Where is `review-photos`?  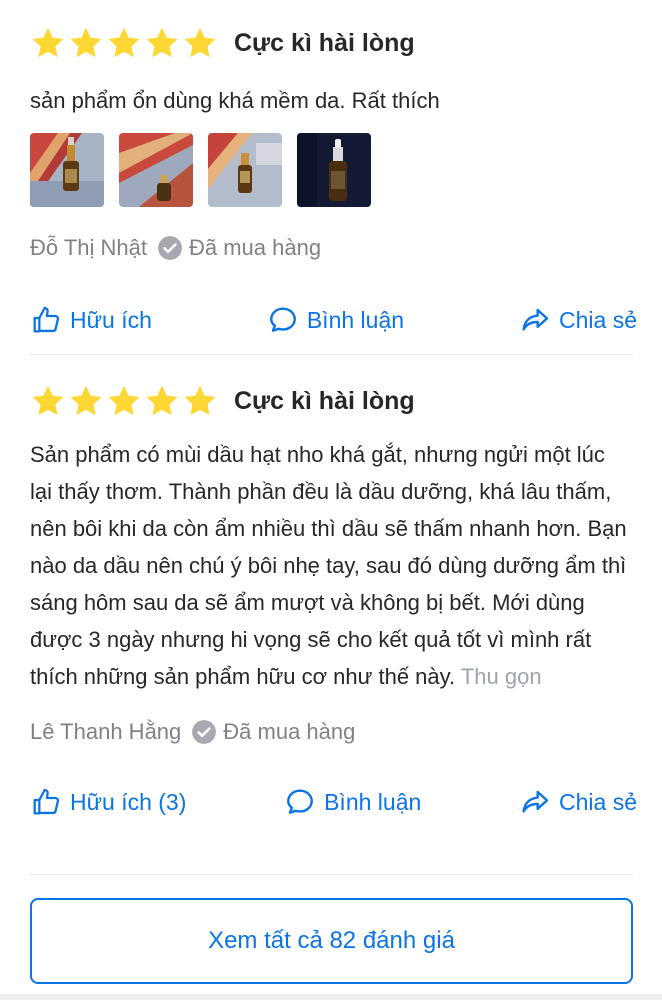
review-photos is located at coordinates (331, 170).